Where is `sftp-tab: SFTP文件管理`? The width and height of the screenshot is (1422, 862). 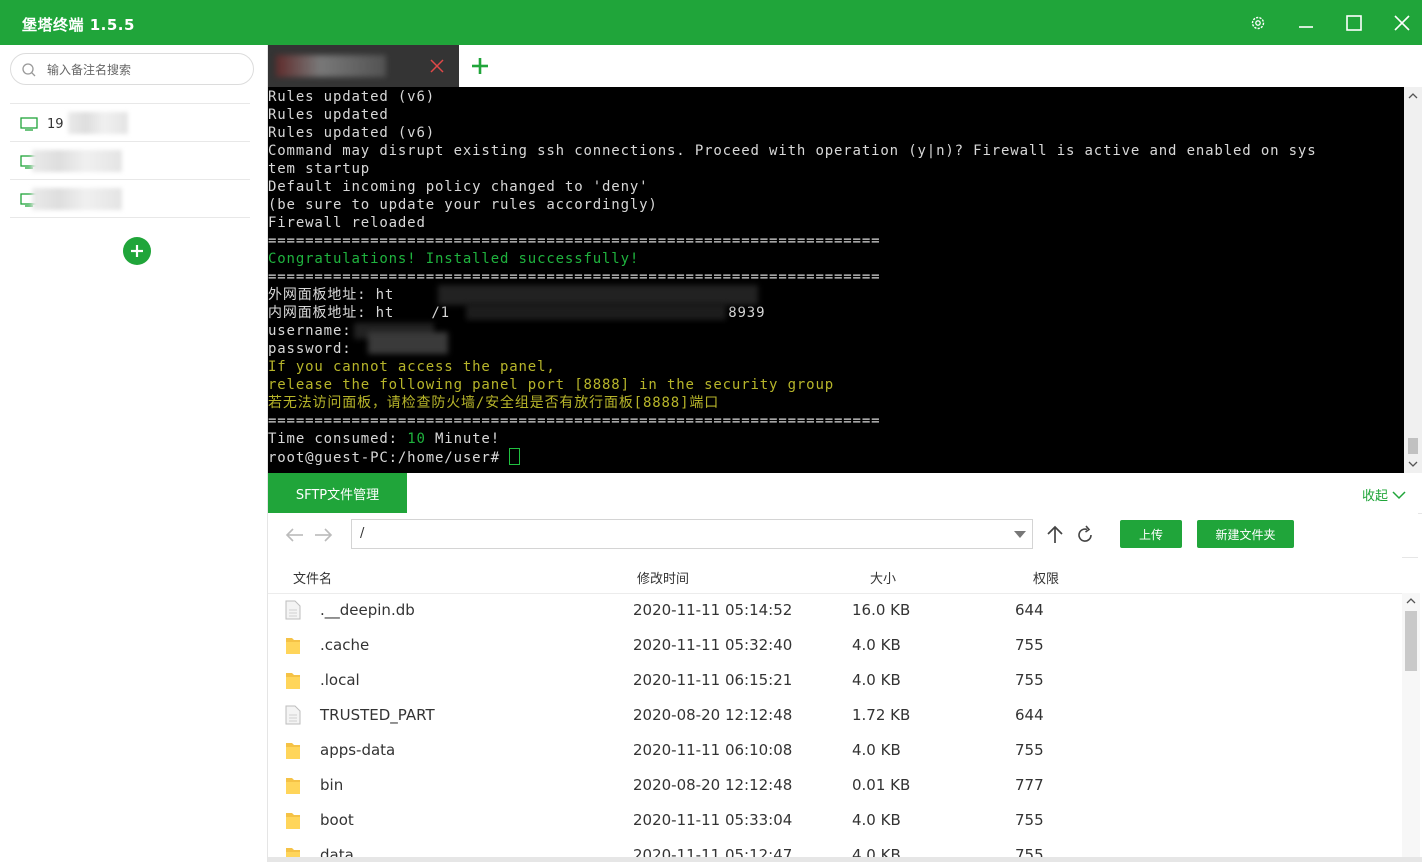
sftp-tab: SFTP文件管理 is located at coordinates (337, 493).